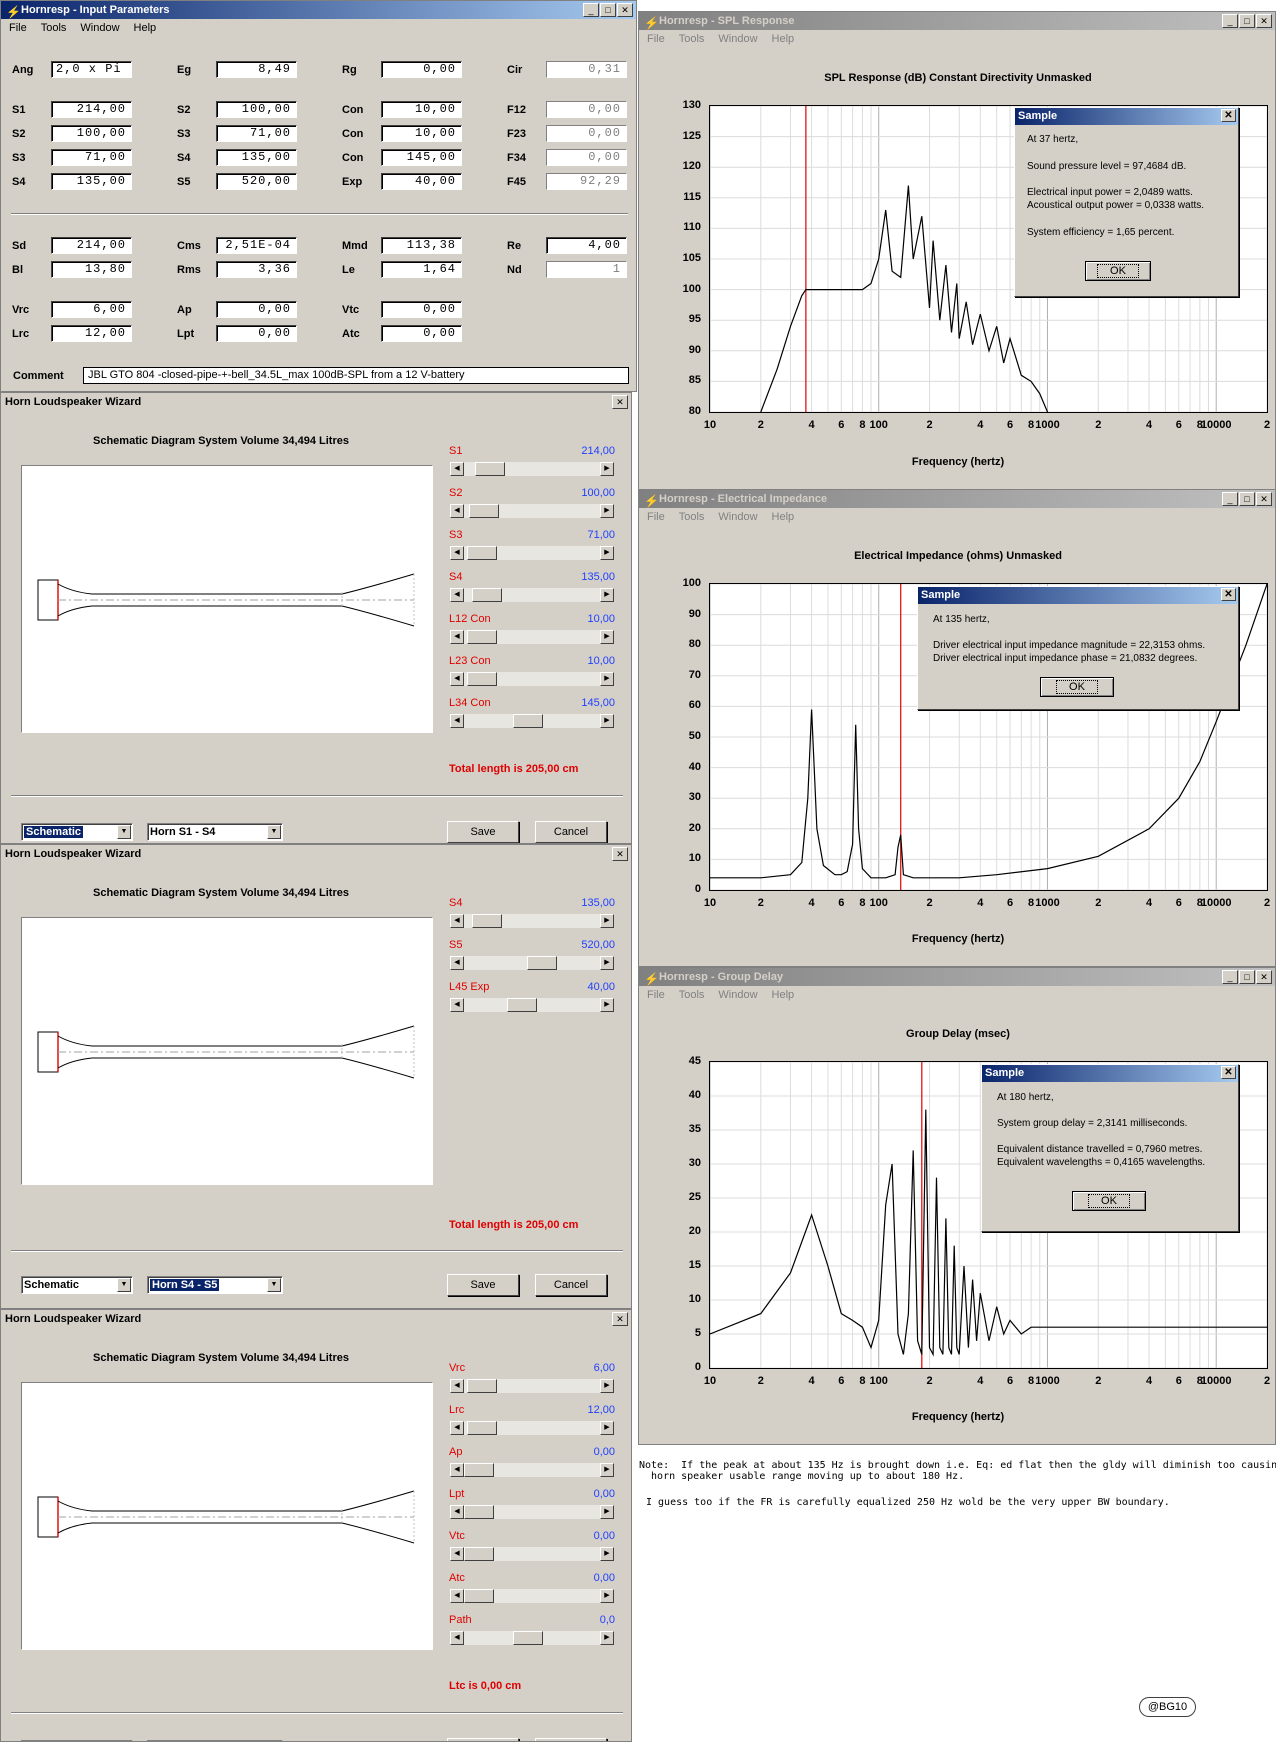 The image size is (1276, 1742). What do you see at coordinates (421, 245) in the screenshot?
I see `param-field: 113,38` at bounding box center [421, 245].